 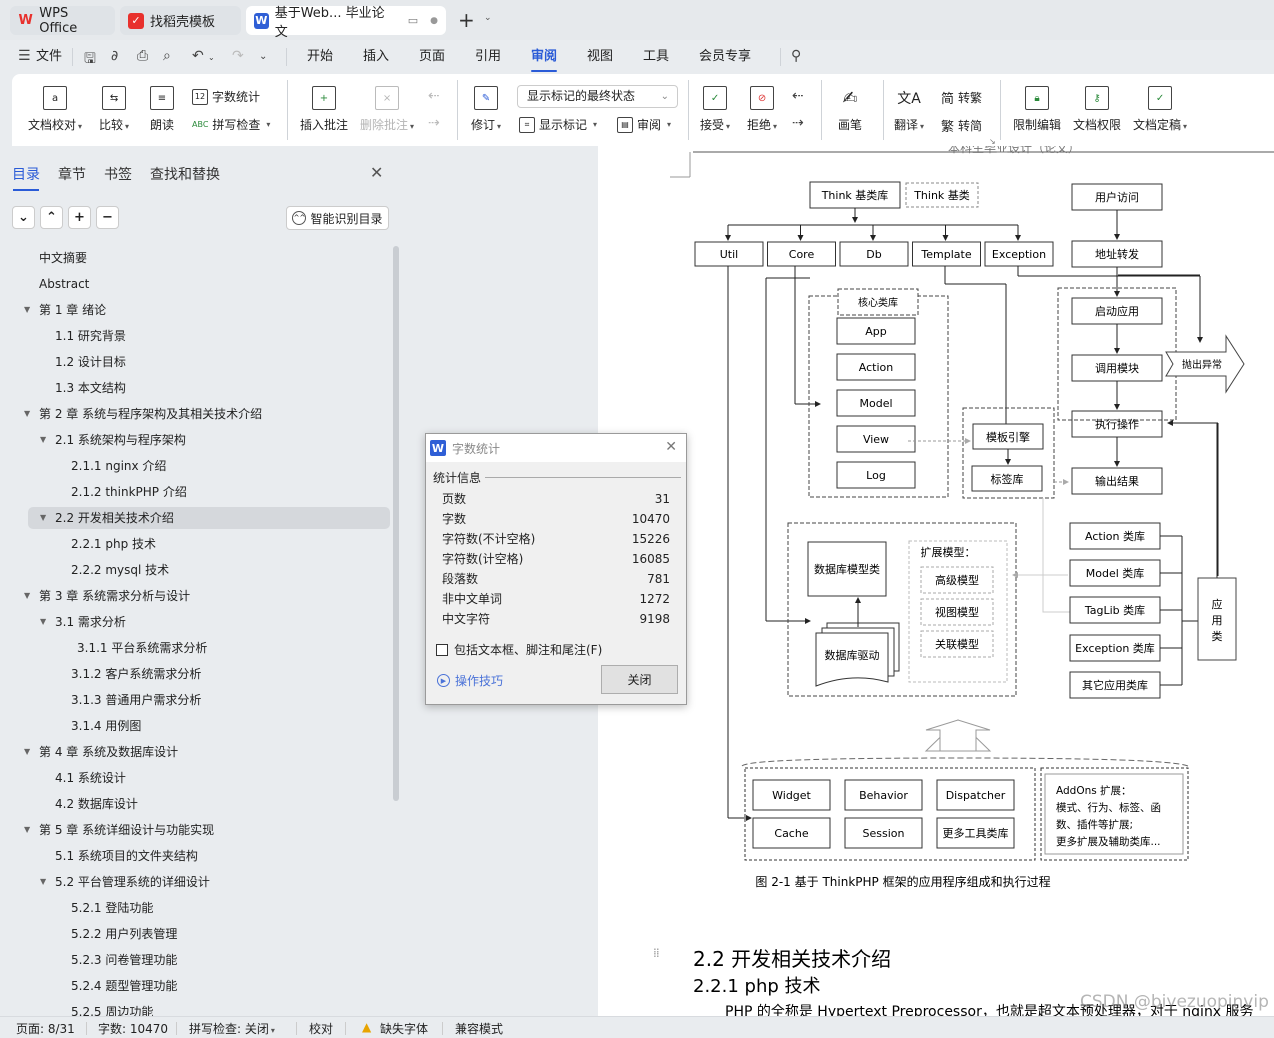 I want to click on search-icon: ⚲, so click(x=796, y=56).